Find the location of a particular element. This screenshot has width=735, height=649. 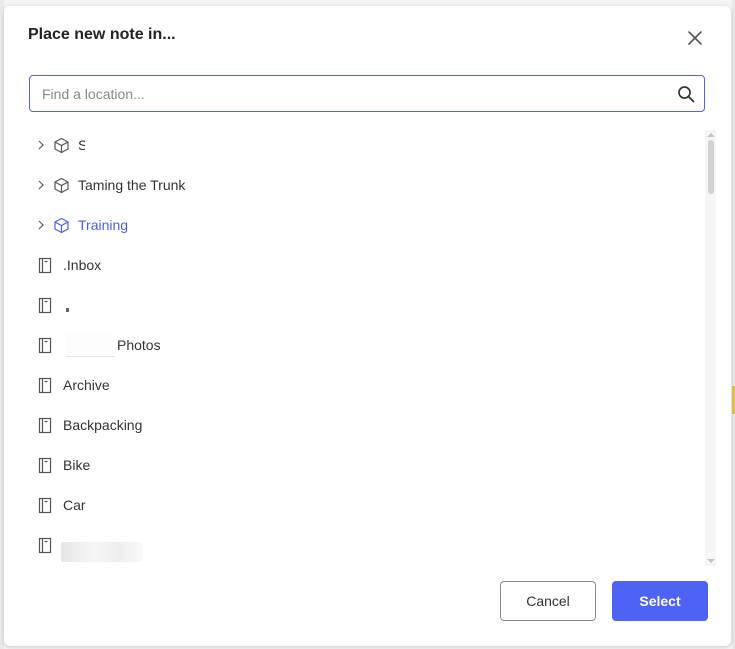

tree-item-notebook: Backpacking is located at coordinates (366, 426).